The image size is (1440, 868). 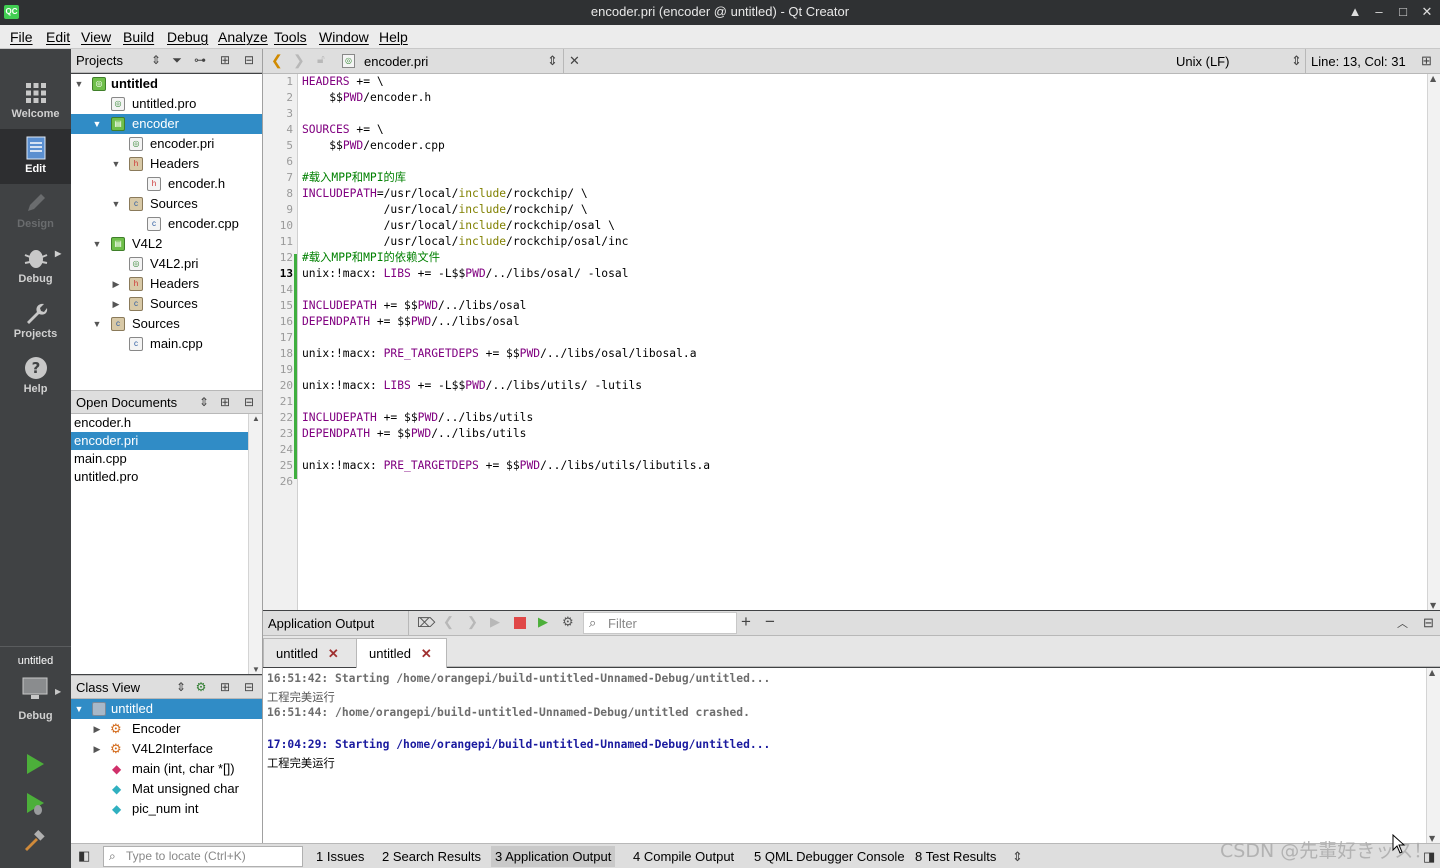 I want to click on mode-projects: Projects, so click(x=35, y=321).